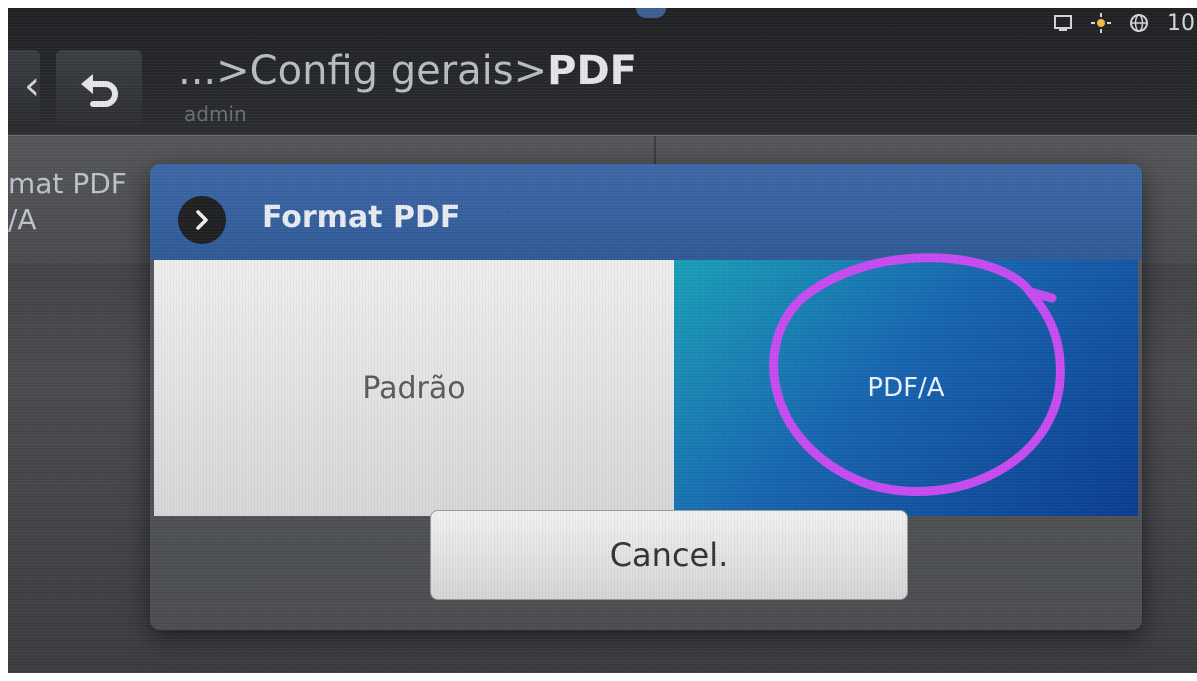 The image size is (1197, 681). I want to click on option-padrao-label: Padrão, so click(414, 388).